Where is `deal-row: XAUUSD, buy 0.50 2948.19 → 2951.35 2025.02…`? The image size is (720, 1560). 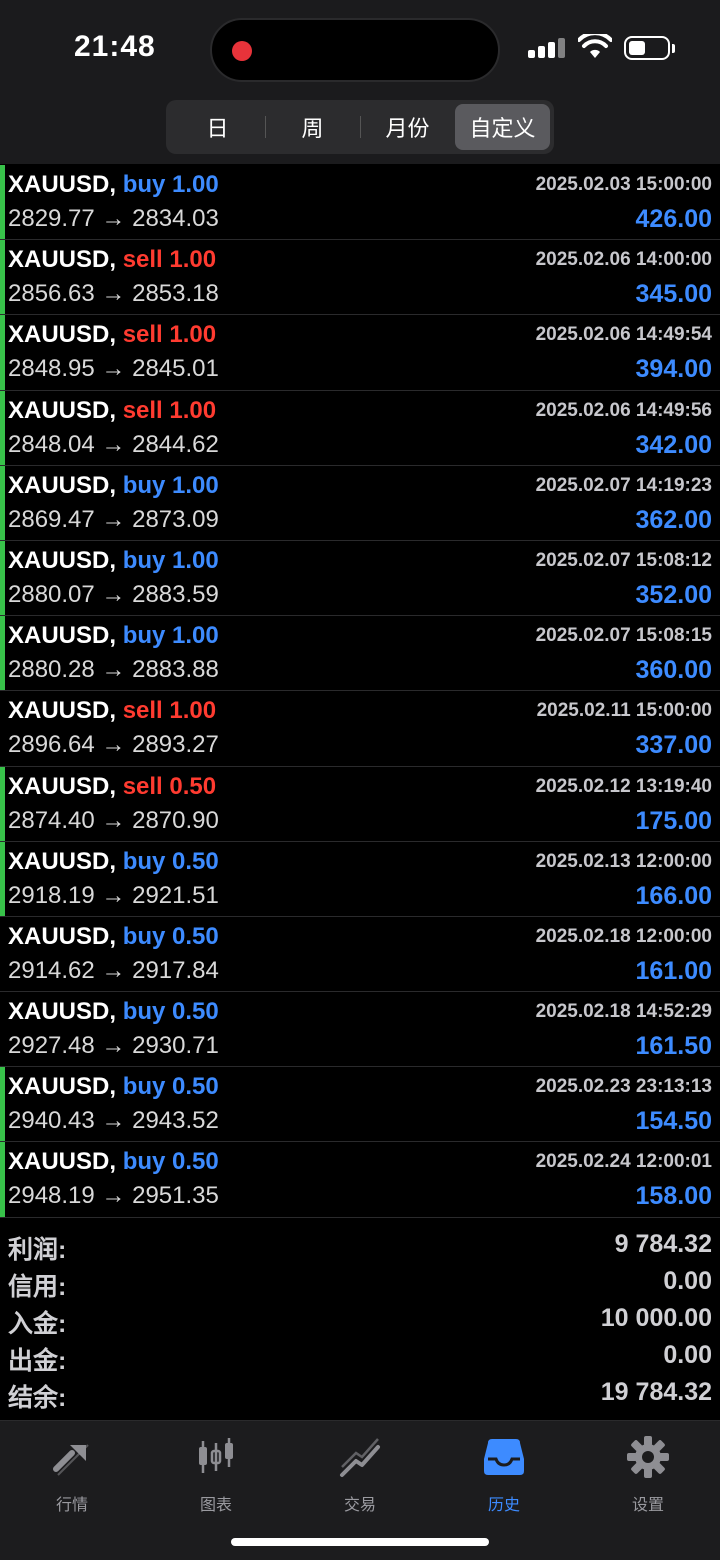
deal-row: XAUUSD, buy 0.50 2948.19 → 2951.35 2025.02… is located at coordinates (360, 1180).